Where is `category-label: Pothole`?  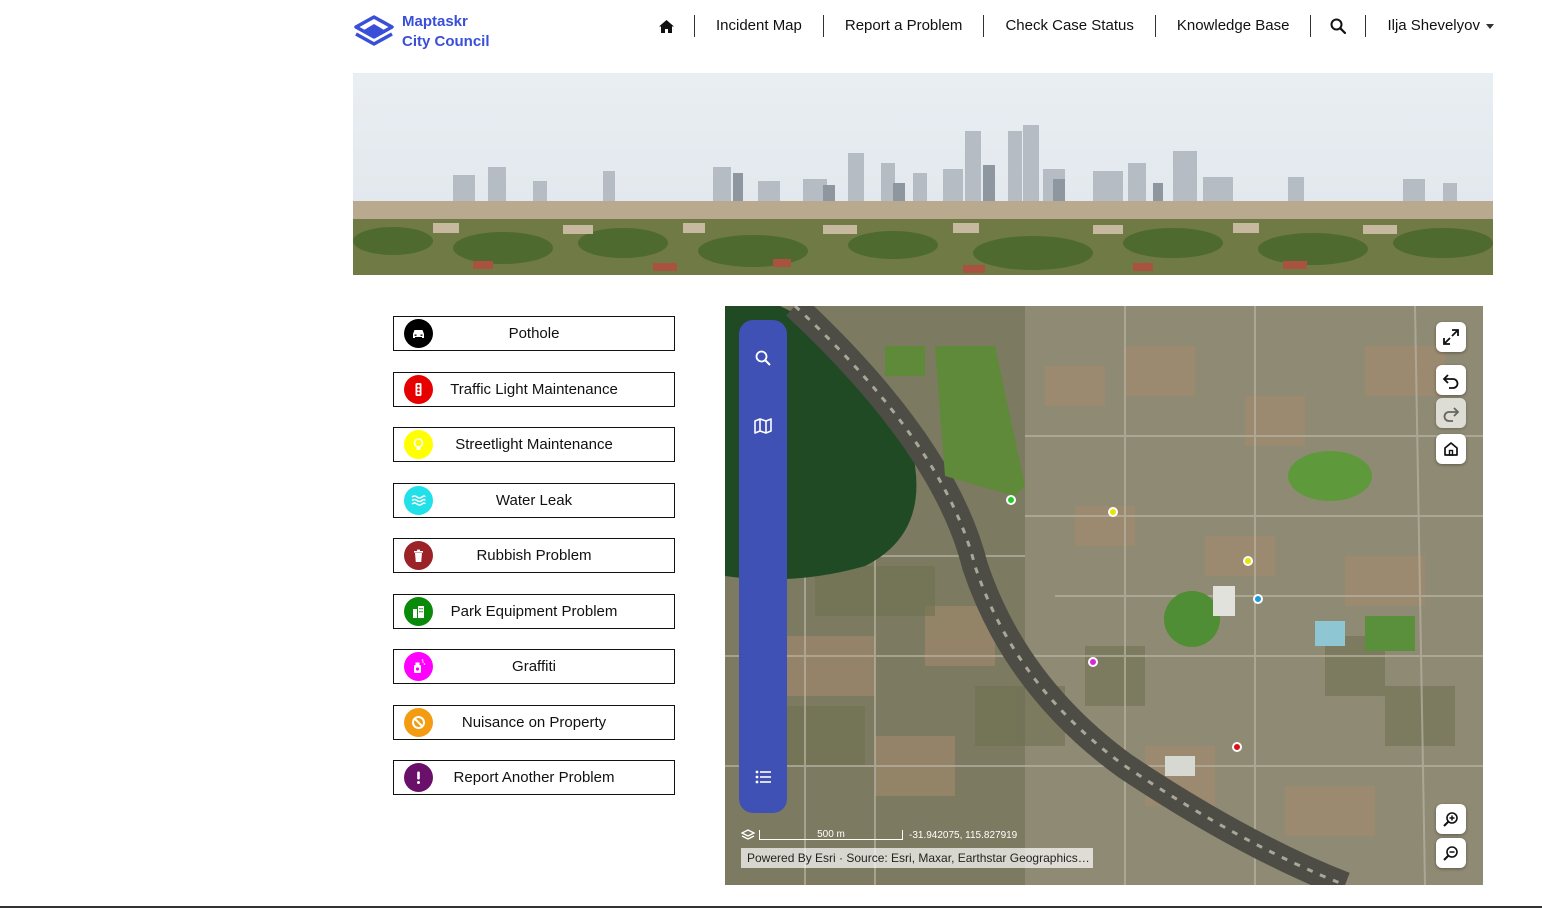 category-label: Pothole is located at coordinates (534, 333).